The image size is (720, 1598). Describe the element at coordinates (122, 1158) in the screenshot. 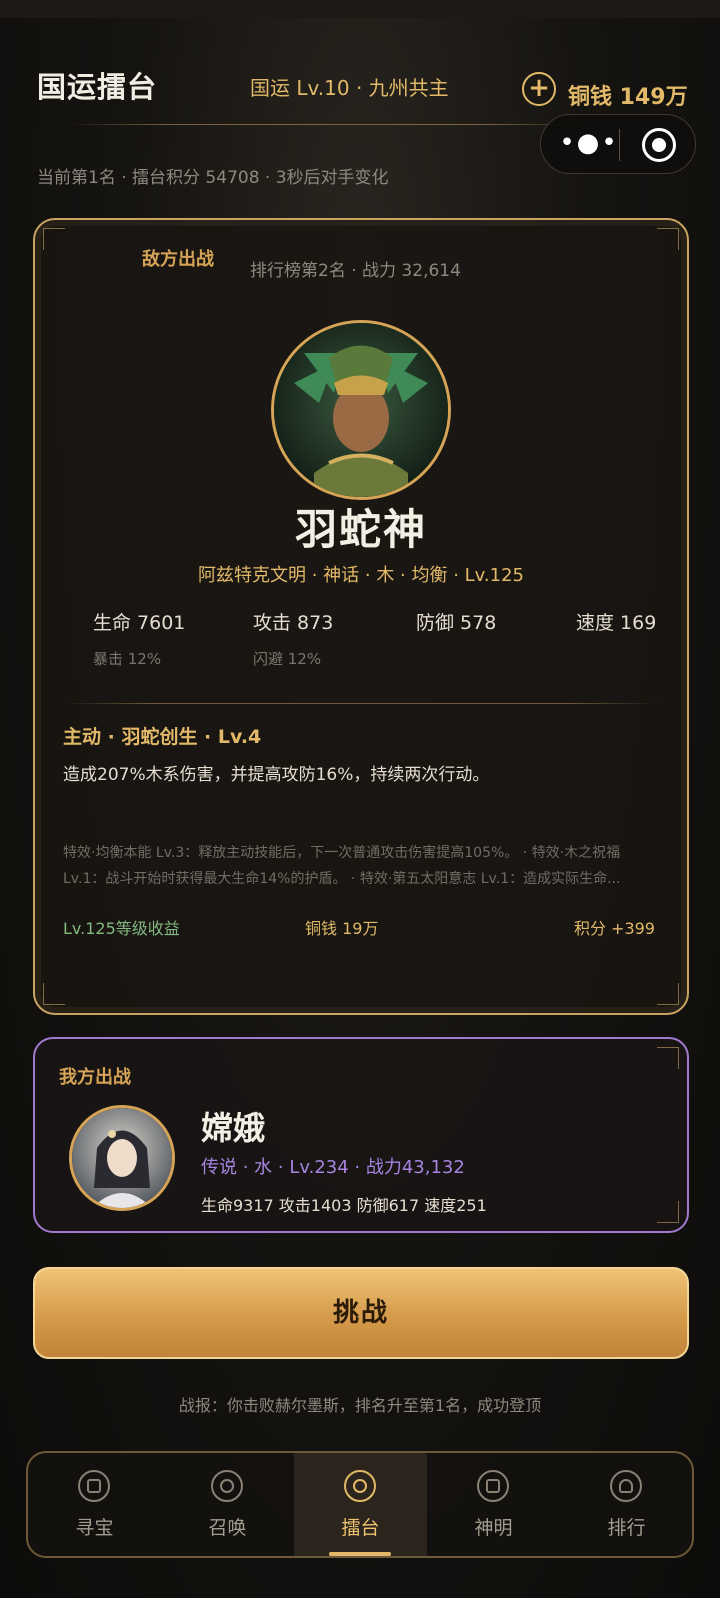

I see `player-portrait-avatar` at that location.